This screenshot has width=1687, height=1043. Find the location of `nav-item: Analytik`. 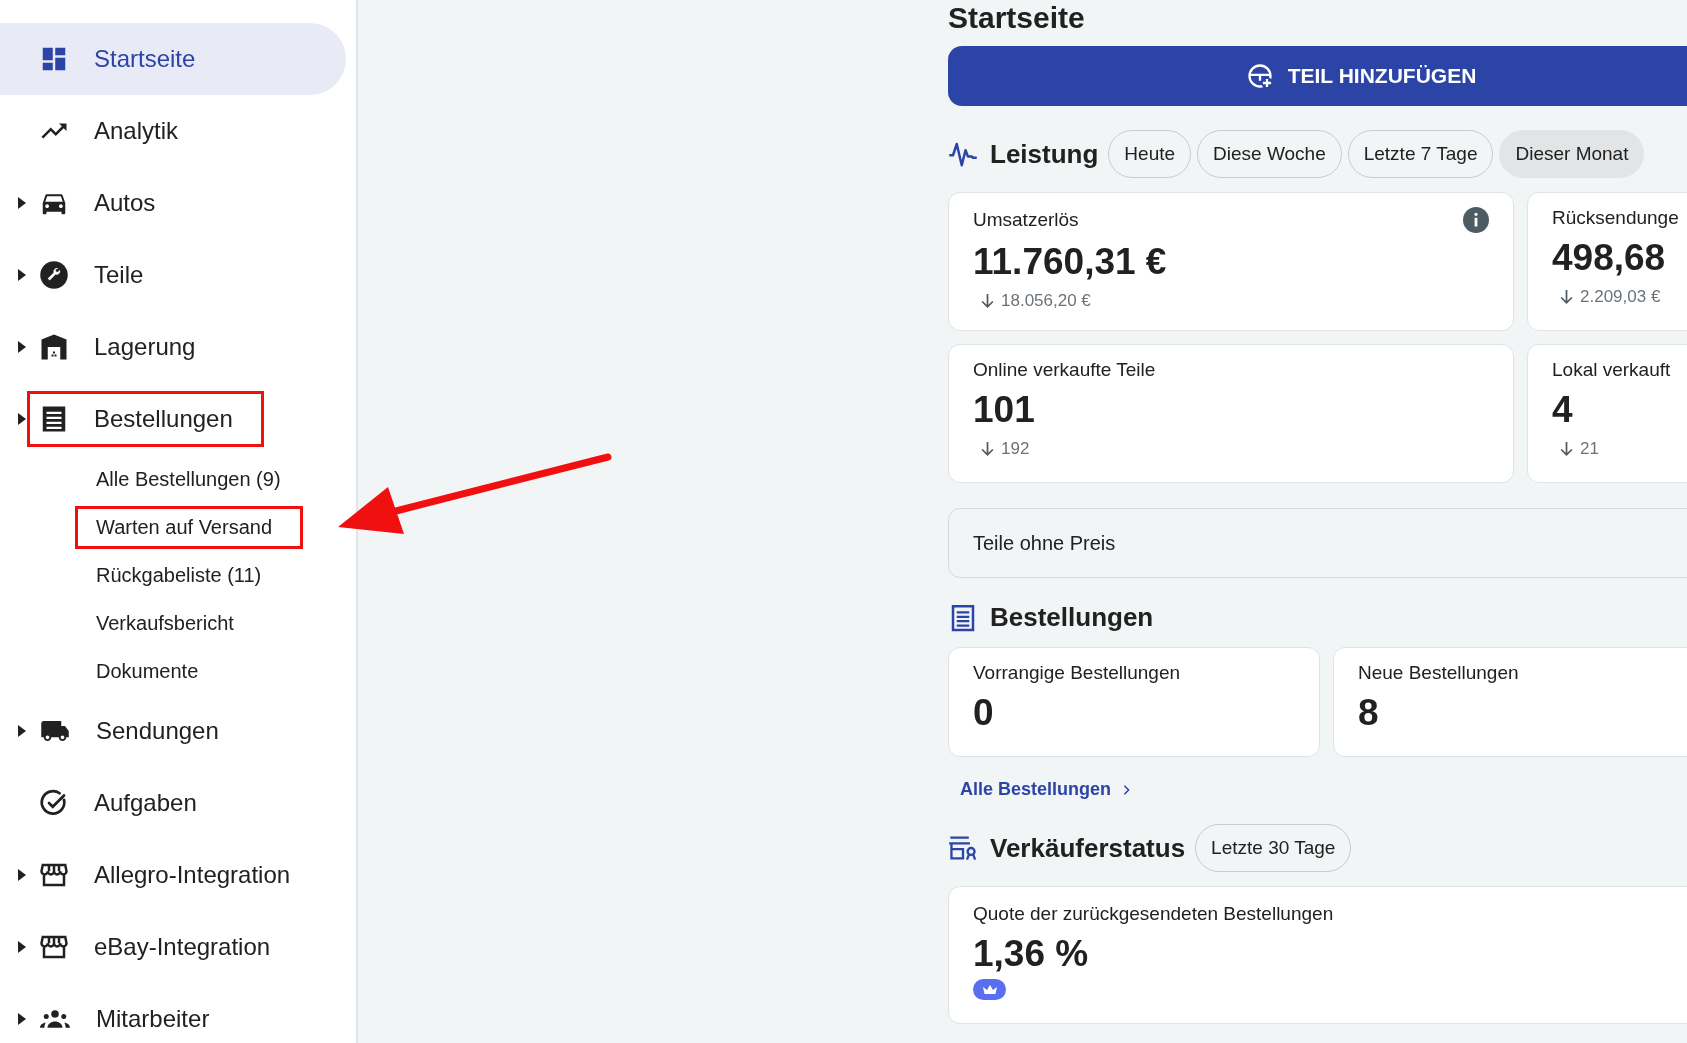

nav-item: Analytik is located at coordinates (173, 131).